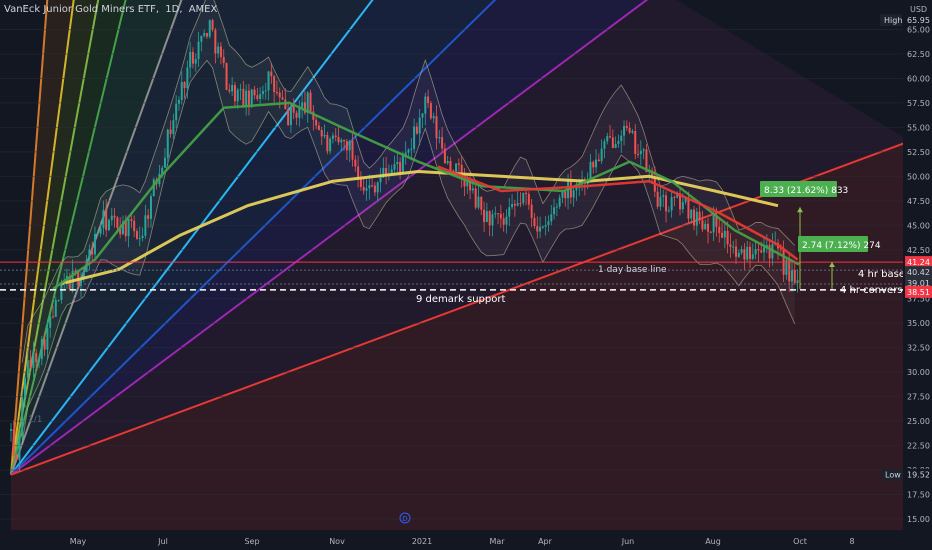  I want to click on chart-title: VanEck Junior Gold Miners ETF, 1D, AMEX, so click(112, 9).